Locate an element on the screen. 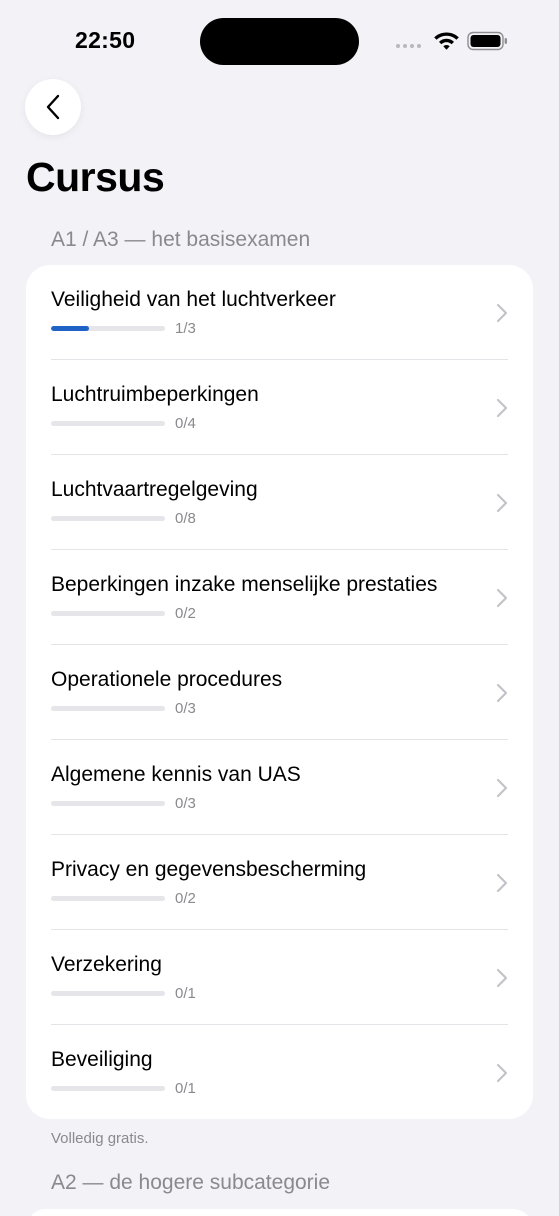 This screenshot has height=1216, width=559. status-bar: 22:50 is located at coordinates (279, 40).